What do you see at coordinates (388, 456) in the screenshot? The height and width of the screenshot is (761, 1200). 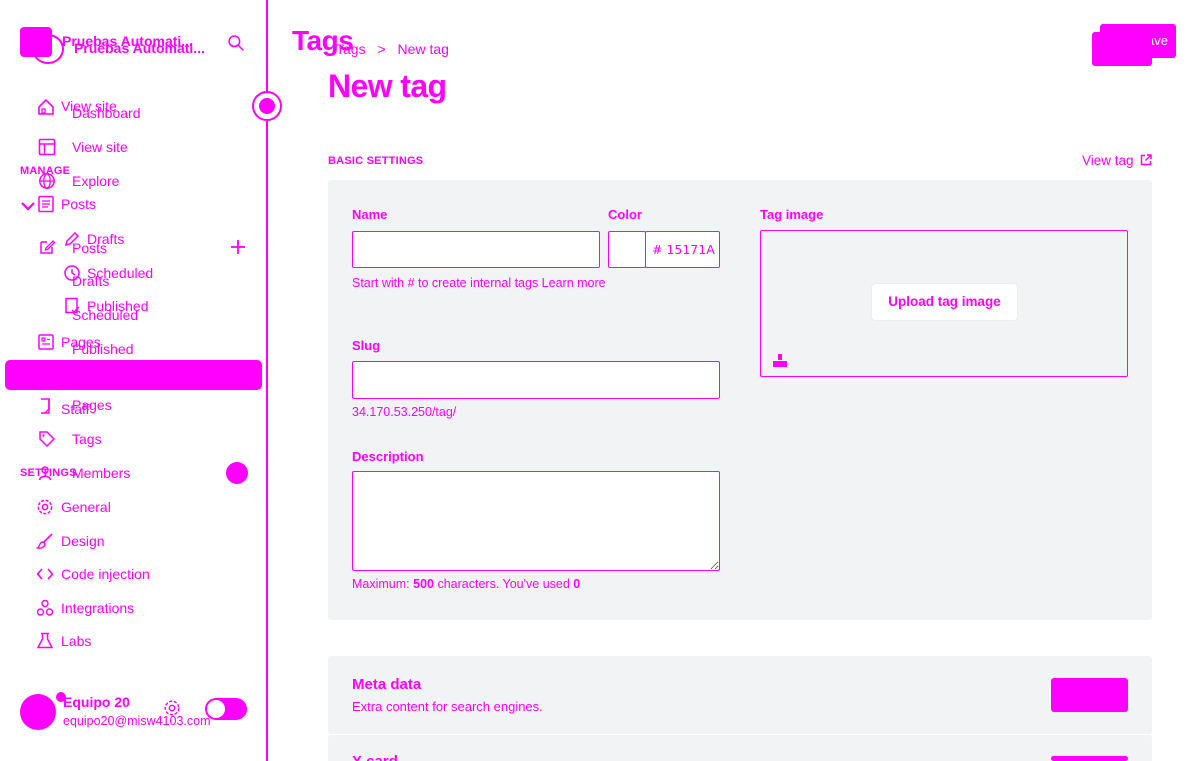 I see `description-label: Description` at bounding box center [388, 456].